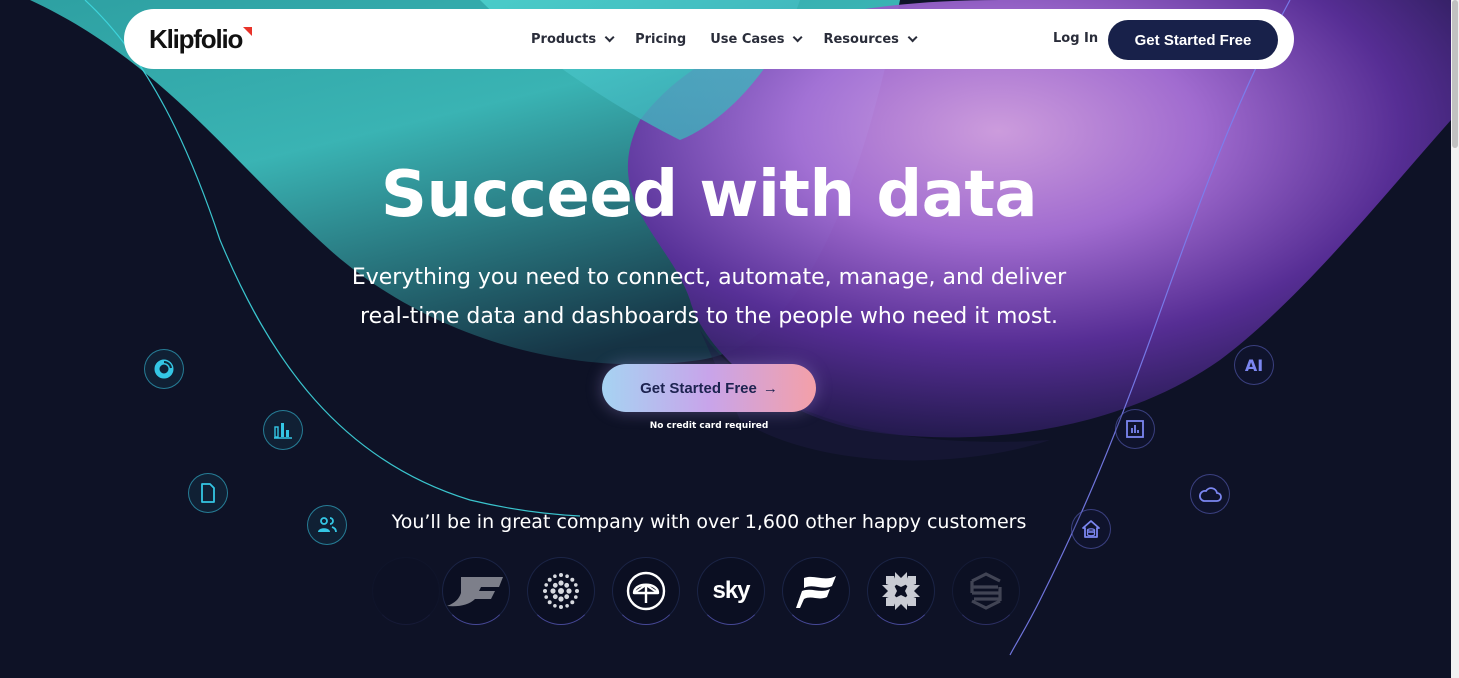 The height and width of the screenshot is (678, 1459). I want to click on login-link: Log In, so click(1075, 38).